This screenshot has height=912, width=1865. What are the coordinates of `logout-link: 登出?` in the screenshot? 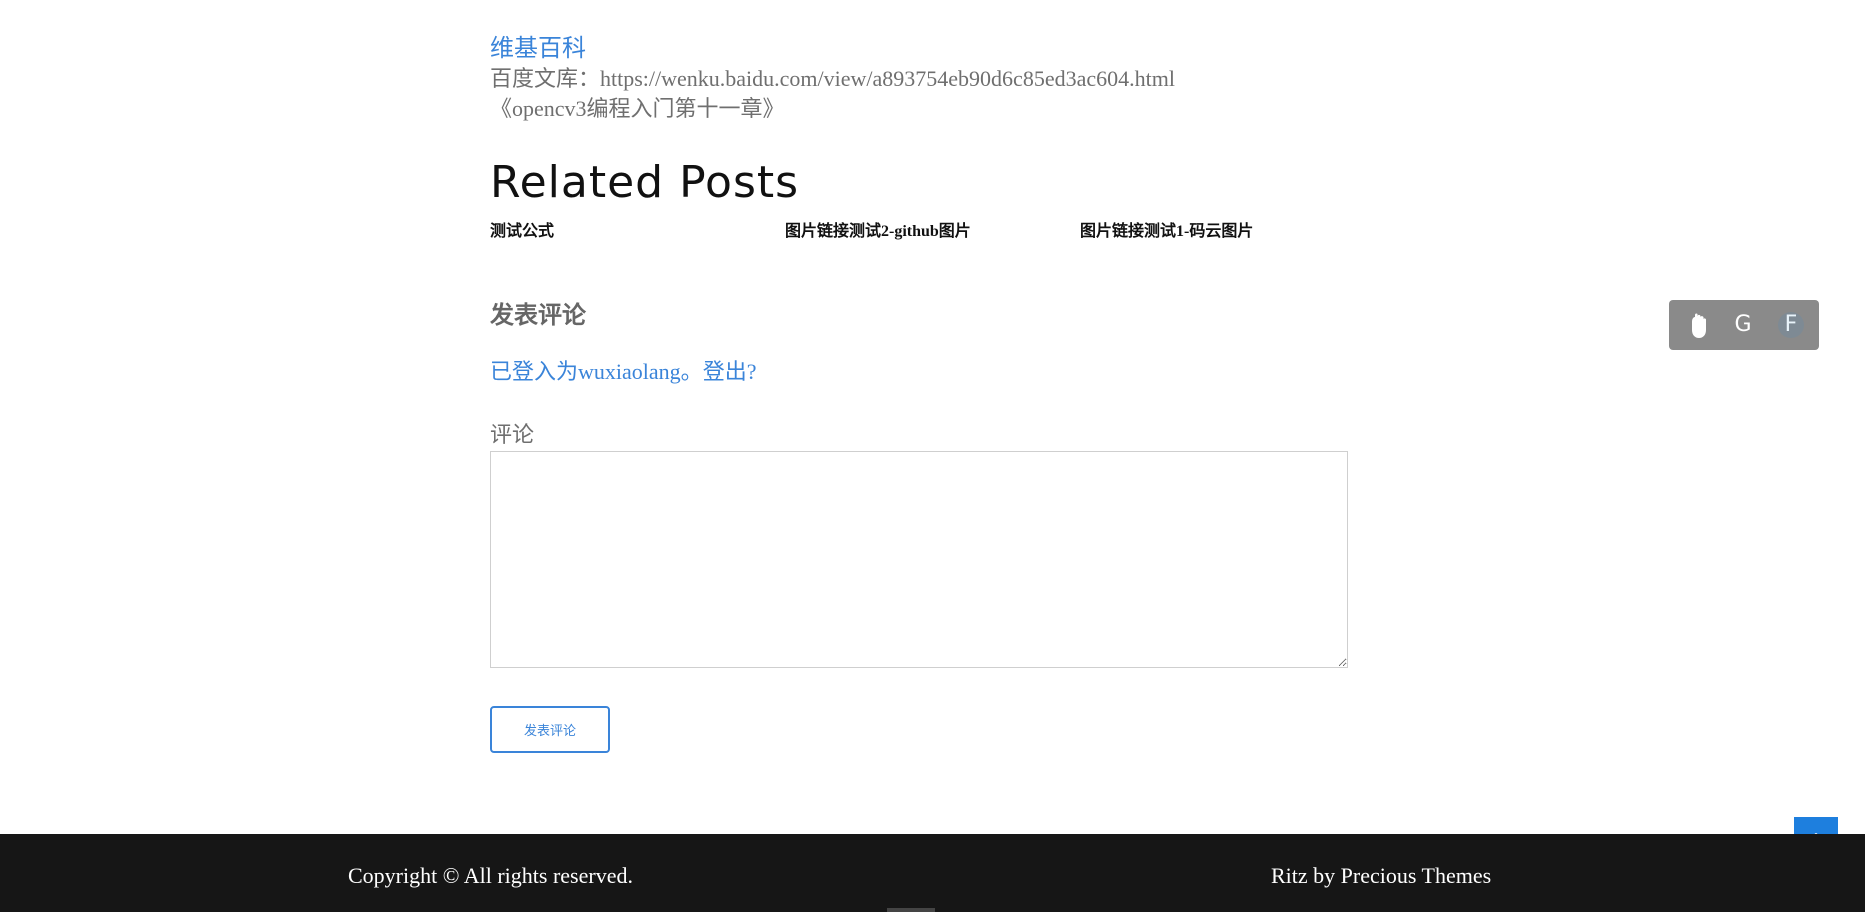 It's located at (730, 371).